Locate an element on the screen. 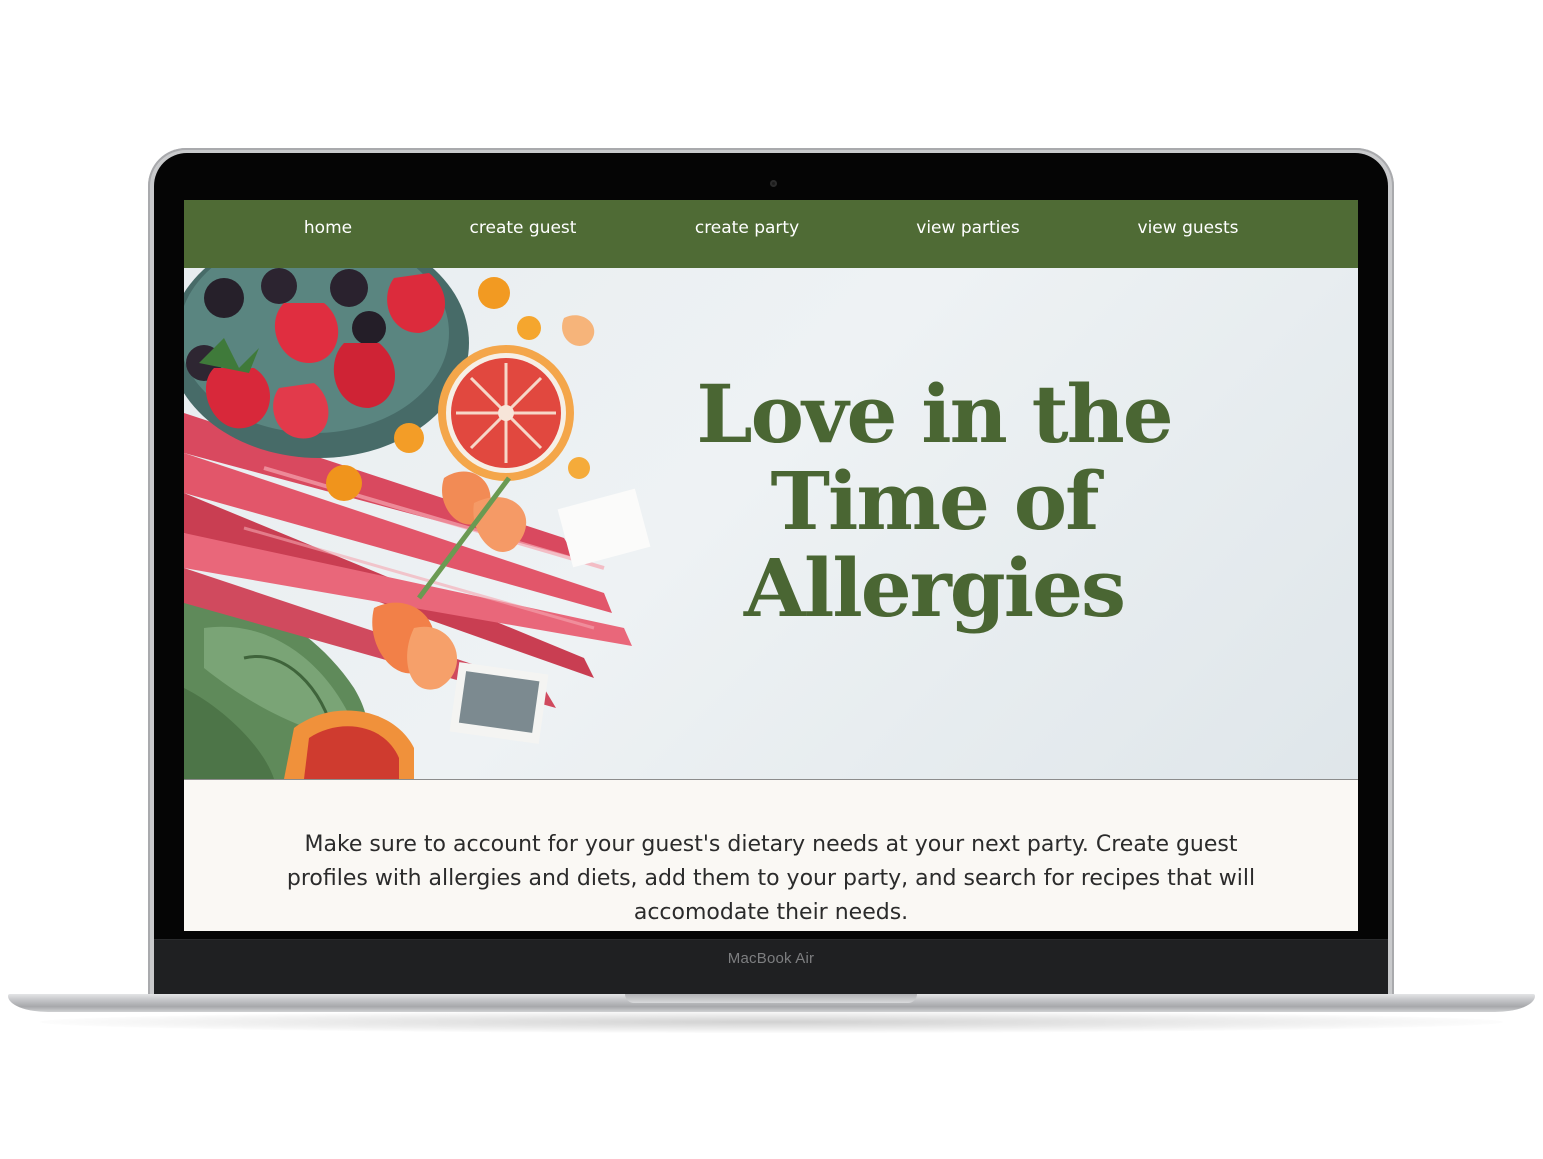 Image resolution: width=1543 pixels, height=1159 pixels. laptop-base is located at coordinates (771, 1003).